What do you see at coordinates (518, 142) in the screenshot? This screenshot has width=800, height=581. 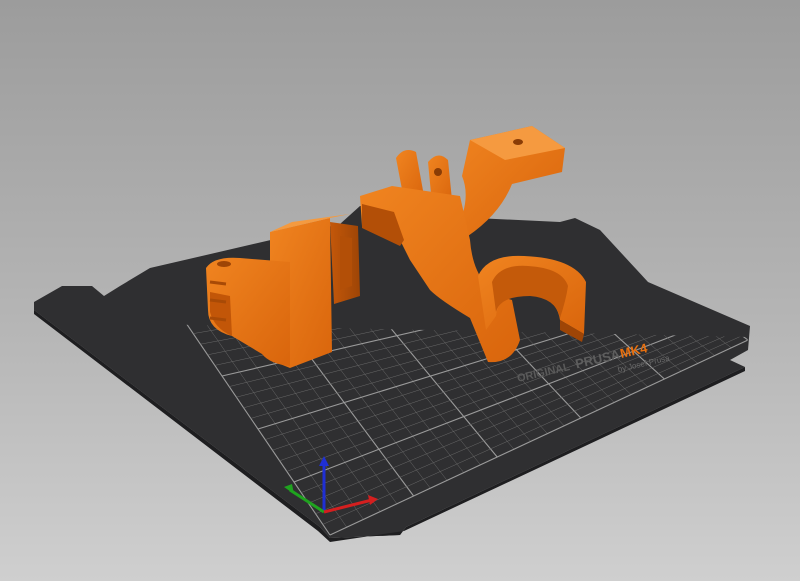 I see `clamp-top-hole` at bounding box center [518, 142].